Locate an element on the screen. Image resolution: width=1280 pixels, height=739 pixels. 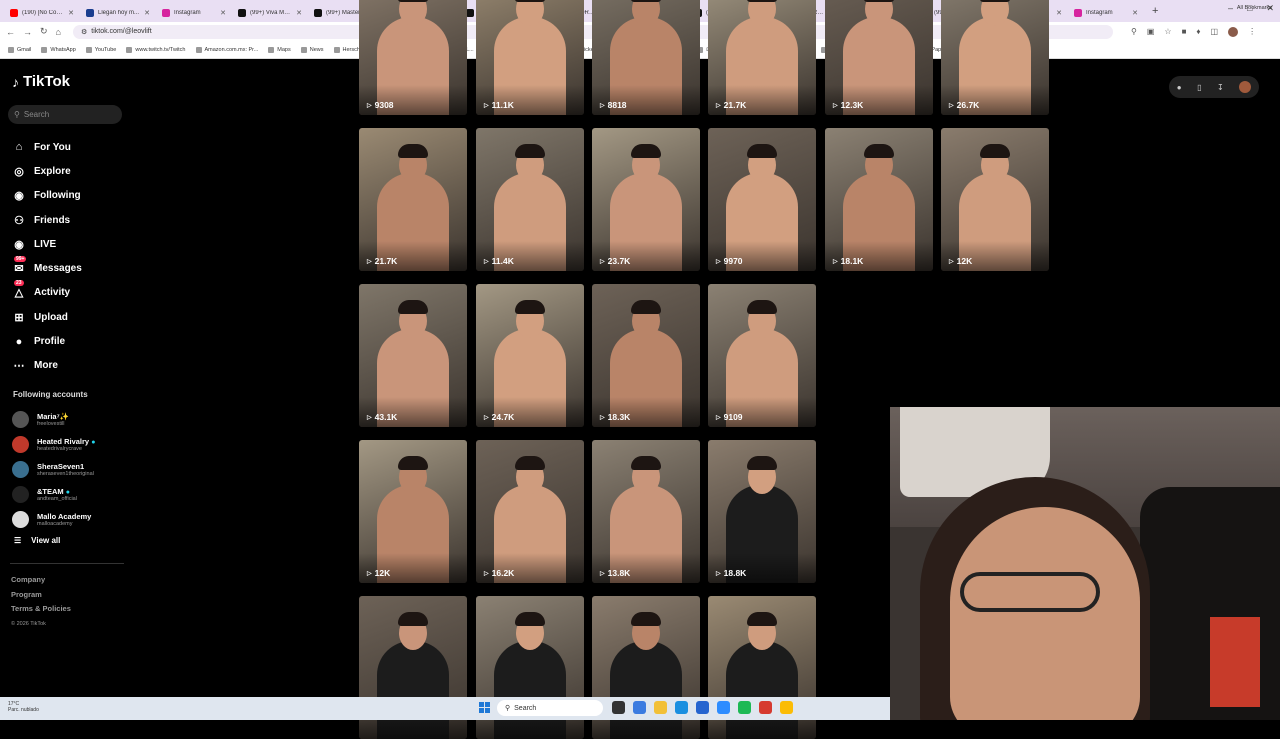
forward-icon: → is located at coordinates (27, 32).